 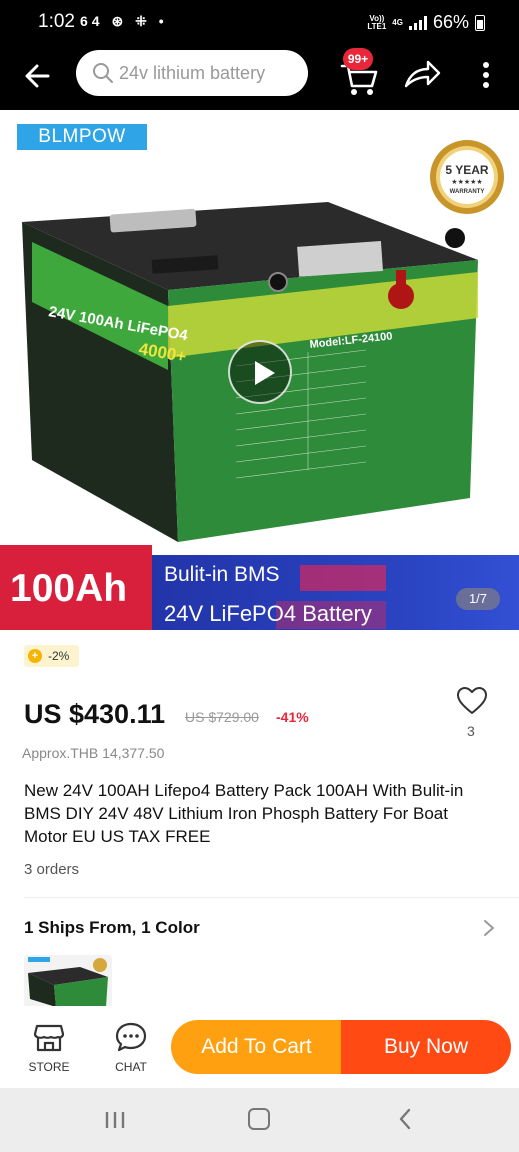 I want to click on original-price: US $729.00, so click(x=222, y=717).